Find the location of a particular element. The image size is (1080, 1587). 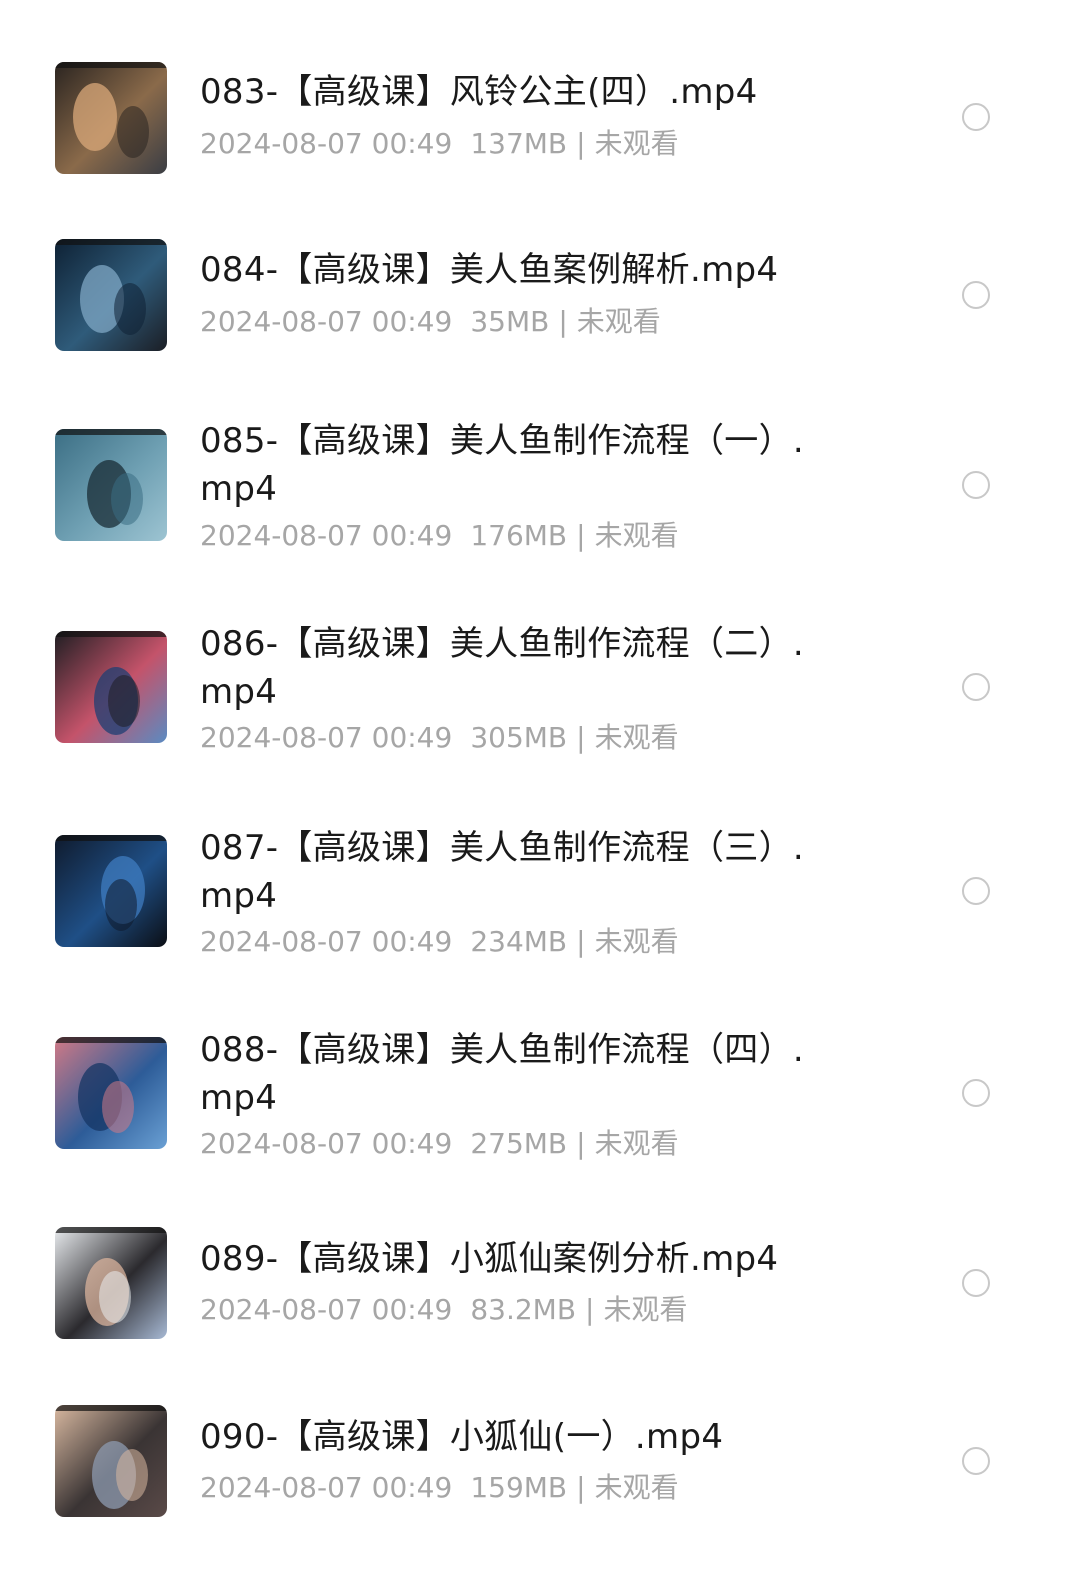

file-meta: 2024-08-07 00:49 83.2MB | 未观看 is located at coordinates (560, 1310).